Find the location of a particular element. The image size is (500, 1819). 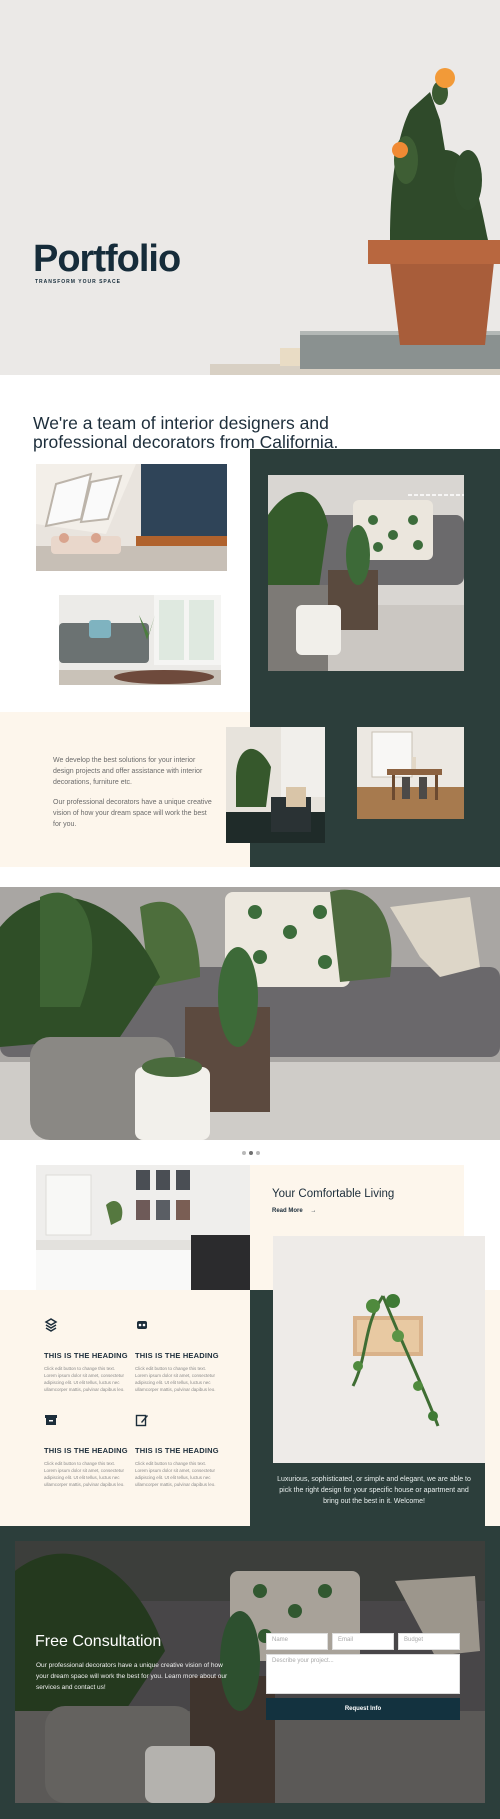

about-block is located at coordinates (125, 789).